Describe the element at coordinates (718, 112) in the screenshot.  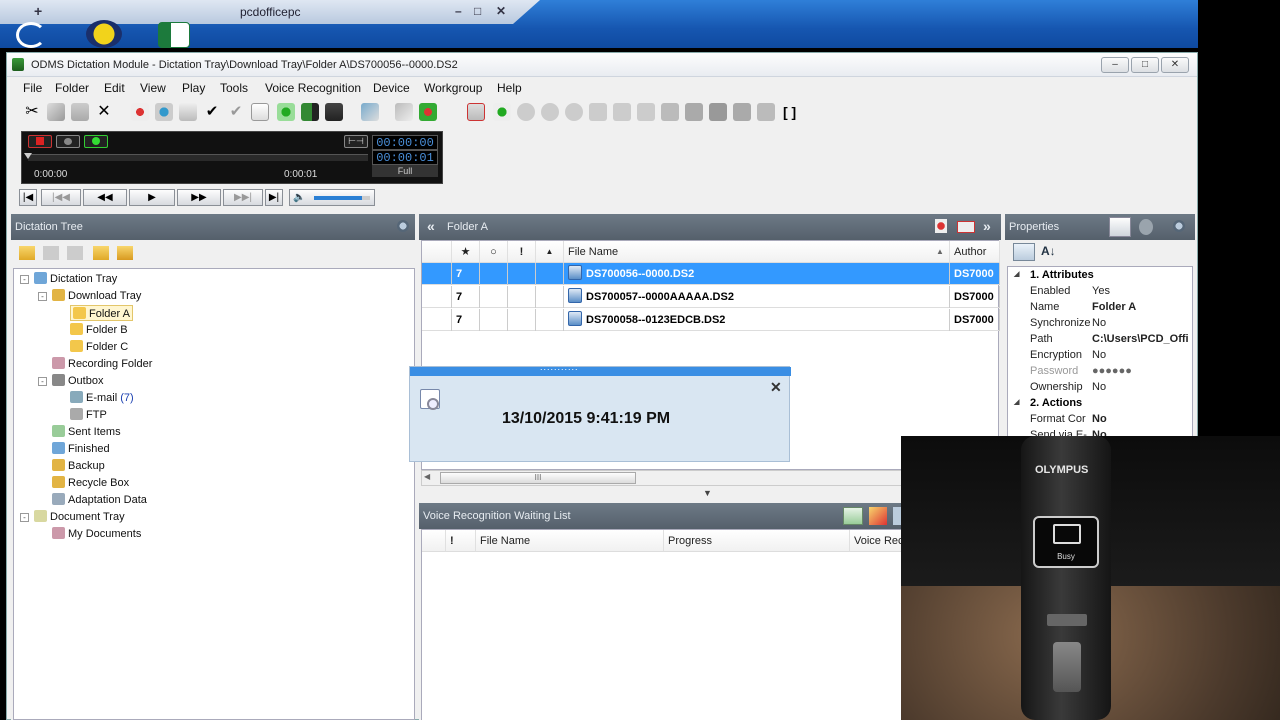
I see `stack3-icon` at that location.